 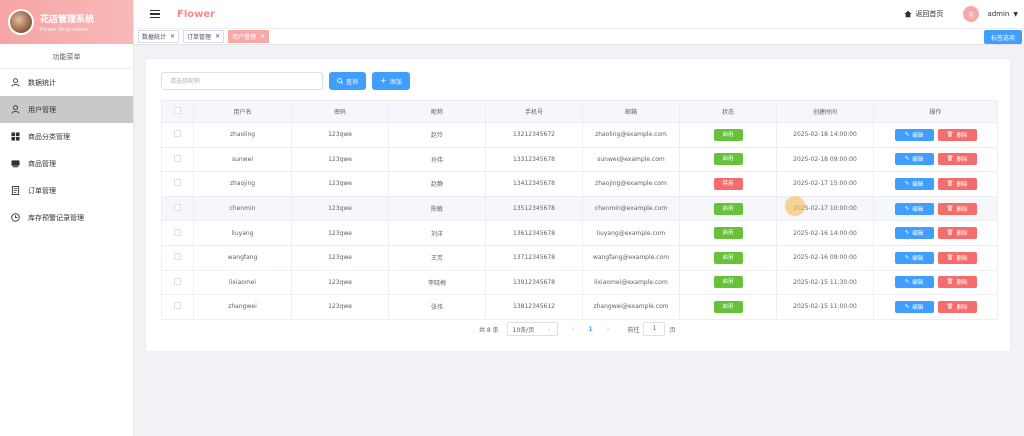 What do you see at coordinates (608, 329) in the screenshot?
I see `next-page-icon: ›` at bounding box center [608, 329].